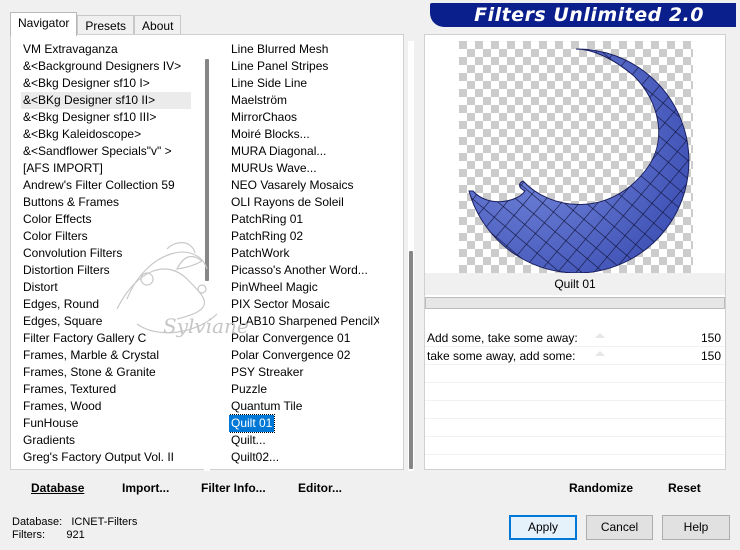  I want to click on filter-preview-image, so click(576, 157).